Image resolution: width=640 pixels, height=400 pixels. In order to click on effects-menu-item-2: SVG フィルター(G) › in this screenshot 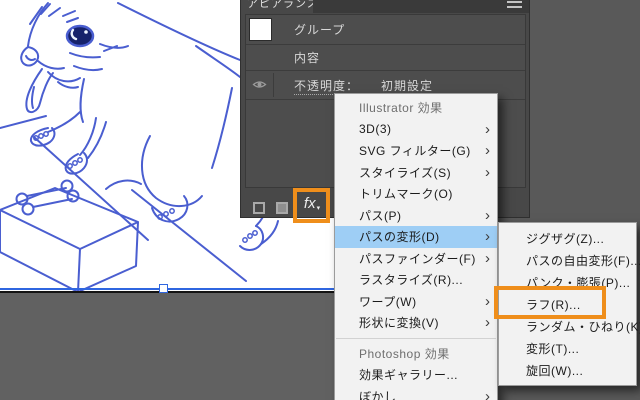, I will do `click(416, 151)`.